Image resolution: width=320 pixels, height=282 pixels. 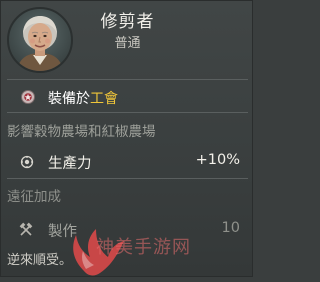 What do you see at coordinates (26, 230) in the screenshot?
I see `crossed-hammer-icon` at bounding box center [26, 230].